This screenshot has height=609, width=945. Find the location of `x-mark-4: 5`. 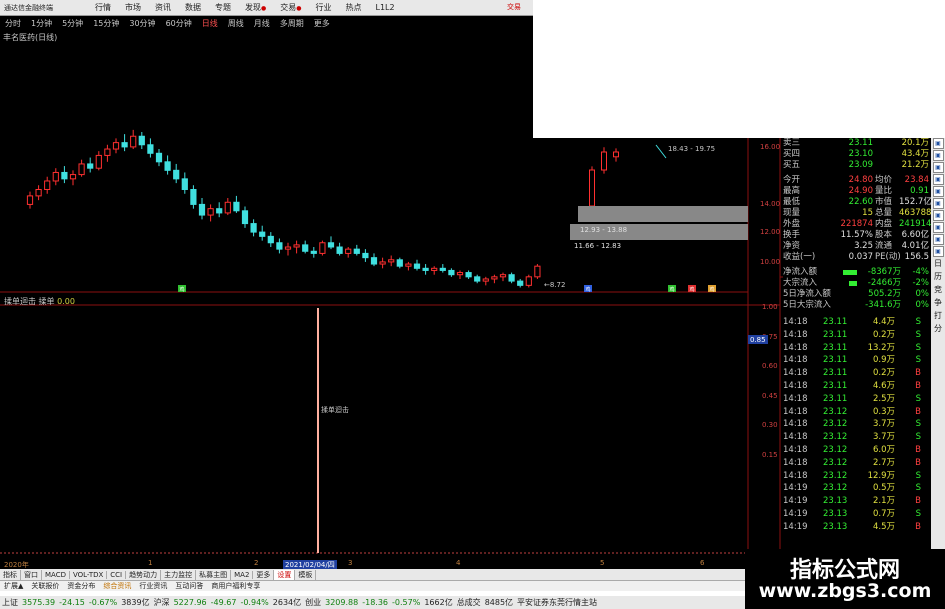

x-mark-4: 5 is located at coordinates (602, 563).